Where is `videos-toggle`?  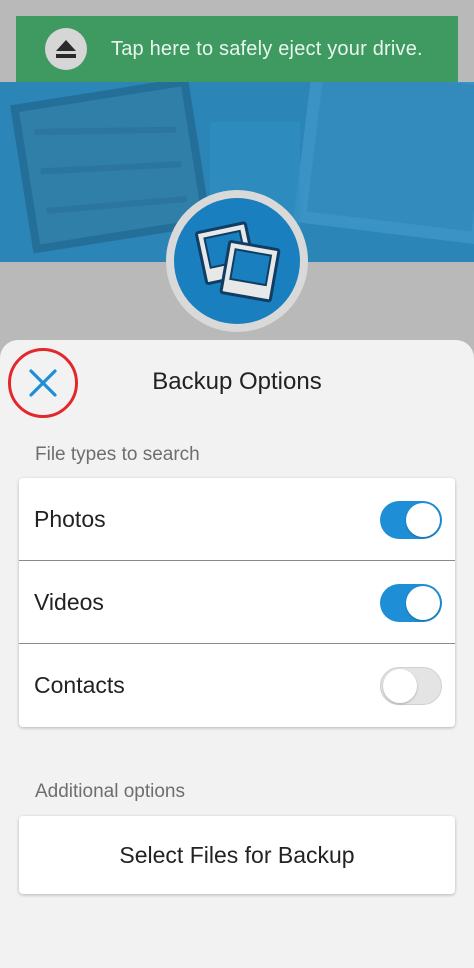 videos-toggle is located at coordinates (411, 603).